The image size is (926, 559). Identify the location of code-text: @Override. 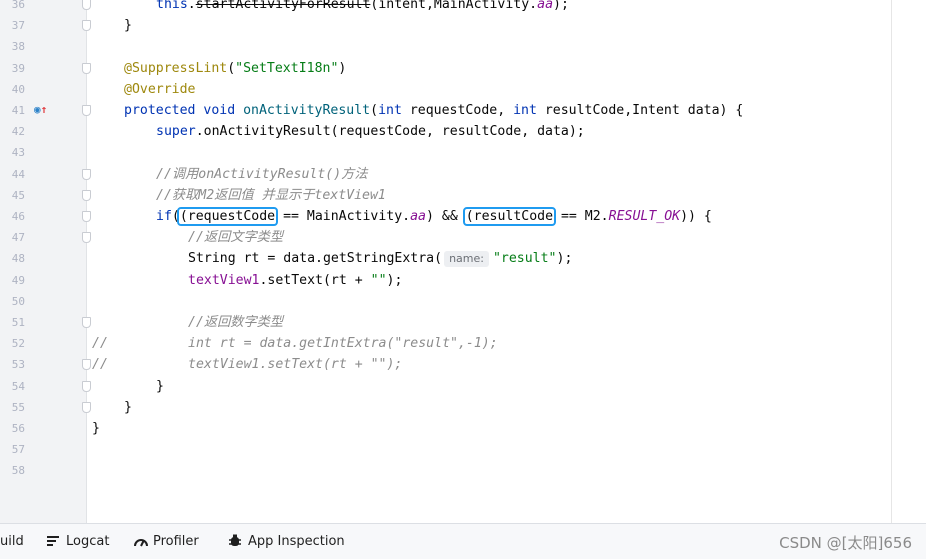
(159, 89).